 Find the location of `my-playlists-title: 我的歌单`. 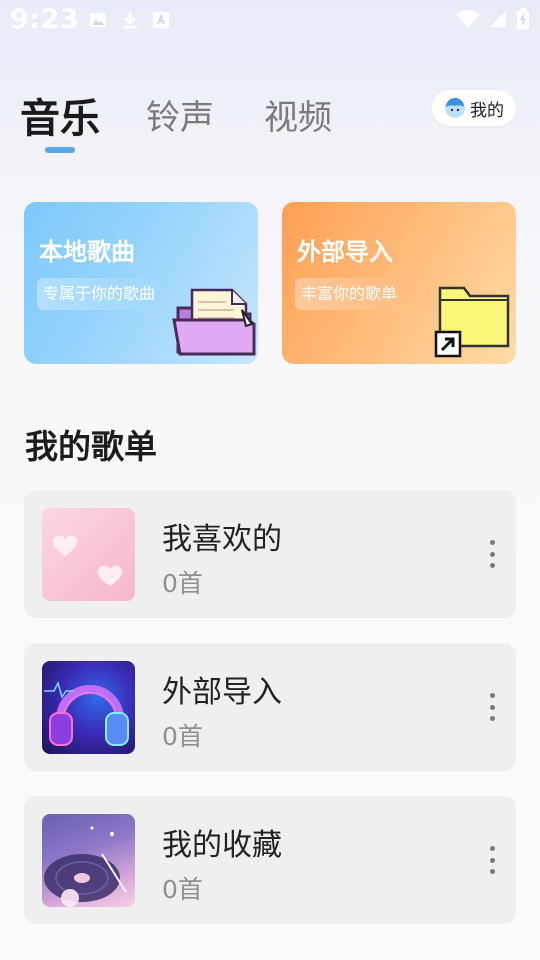

my-playlists-title: 我的歌单 is located at coordinates (91, 446).